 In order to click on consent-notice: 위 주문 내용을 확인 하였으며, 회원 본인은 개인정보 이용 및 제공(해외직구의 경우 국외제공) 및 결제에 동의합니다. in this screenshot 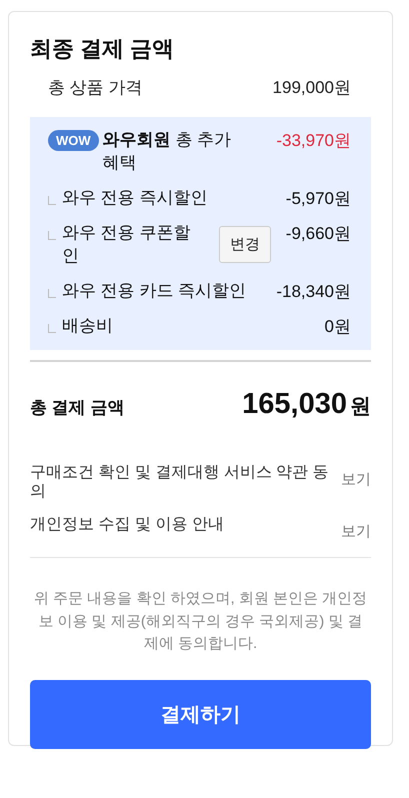, I will do `click(200, 621)`.